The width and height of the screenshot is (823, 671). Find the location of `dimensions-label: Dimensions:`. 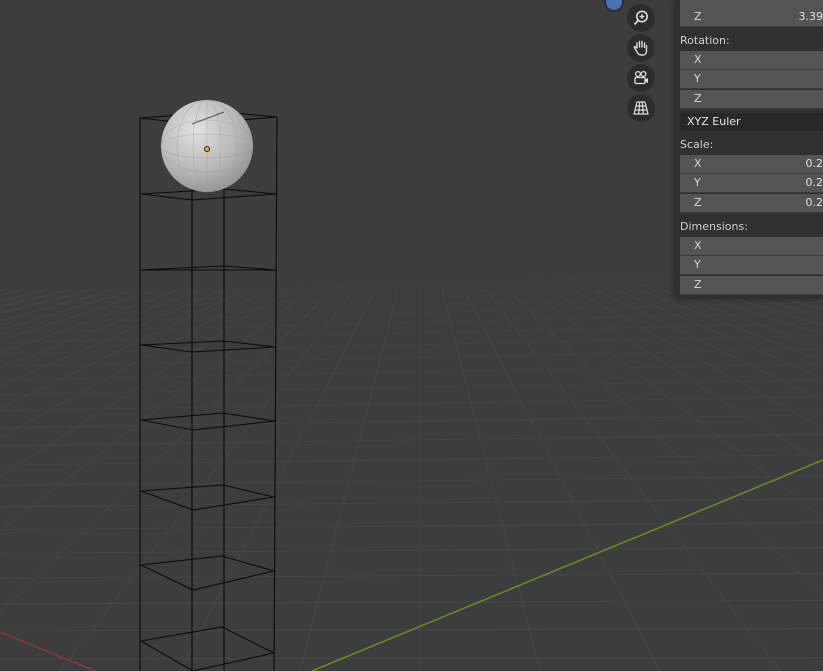

dimensions-label: Dimensions: is located at coordinates (714, 226).